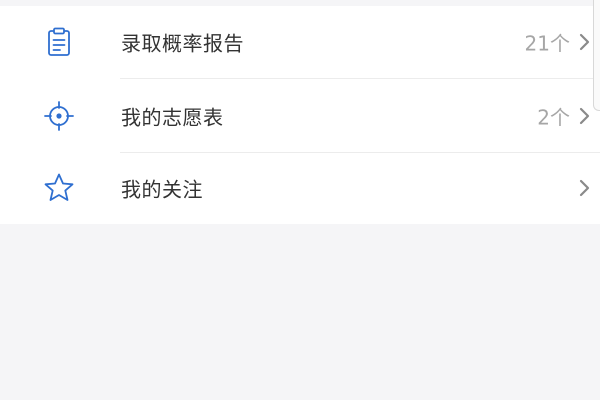 The height and width of the screenshot is (400, 600). Describe the element at coordinates (59, 116) in the screenshot. I see `target-crosshair-icon` at that location.